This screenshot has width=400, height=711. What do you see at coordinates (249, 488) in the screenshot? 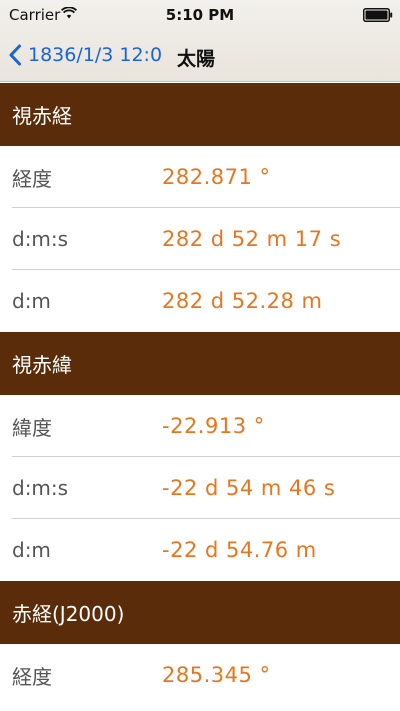
I see `row-value: -22 d 54 m 46 s` at bounding box center [249, 488].